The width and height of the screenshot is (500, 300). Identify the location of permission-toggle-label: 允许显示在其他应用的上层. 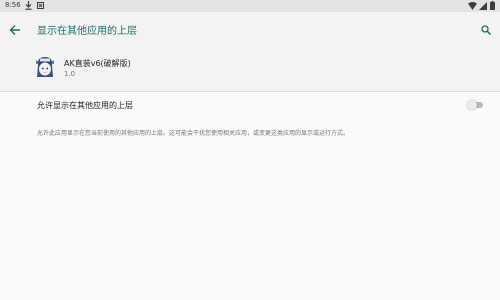
(85, 105).